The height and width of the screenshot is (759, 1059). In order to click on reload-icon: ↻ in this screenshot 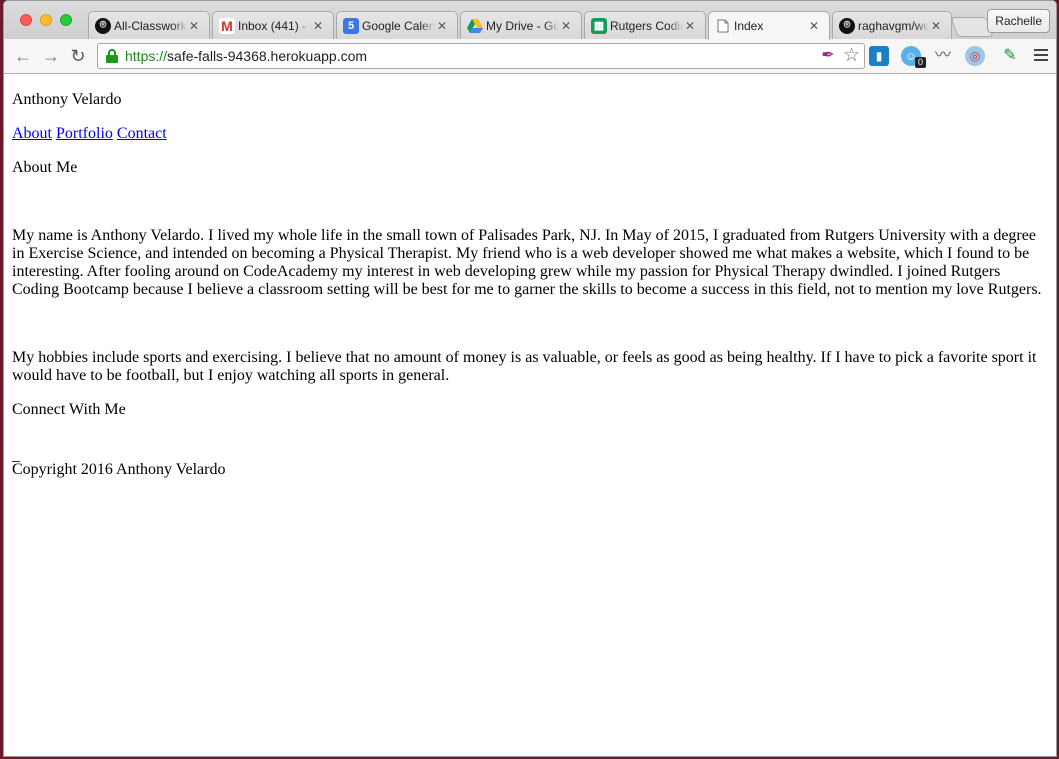, I will do `click(78, 56)`.